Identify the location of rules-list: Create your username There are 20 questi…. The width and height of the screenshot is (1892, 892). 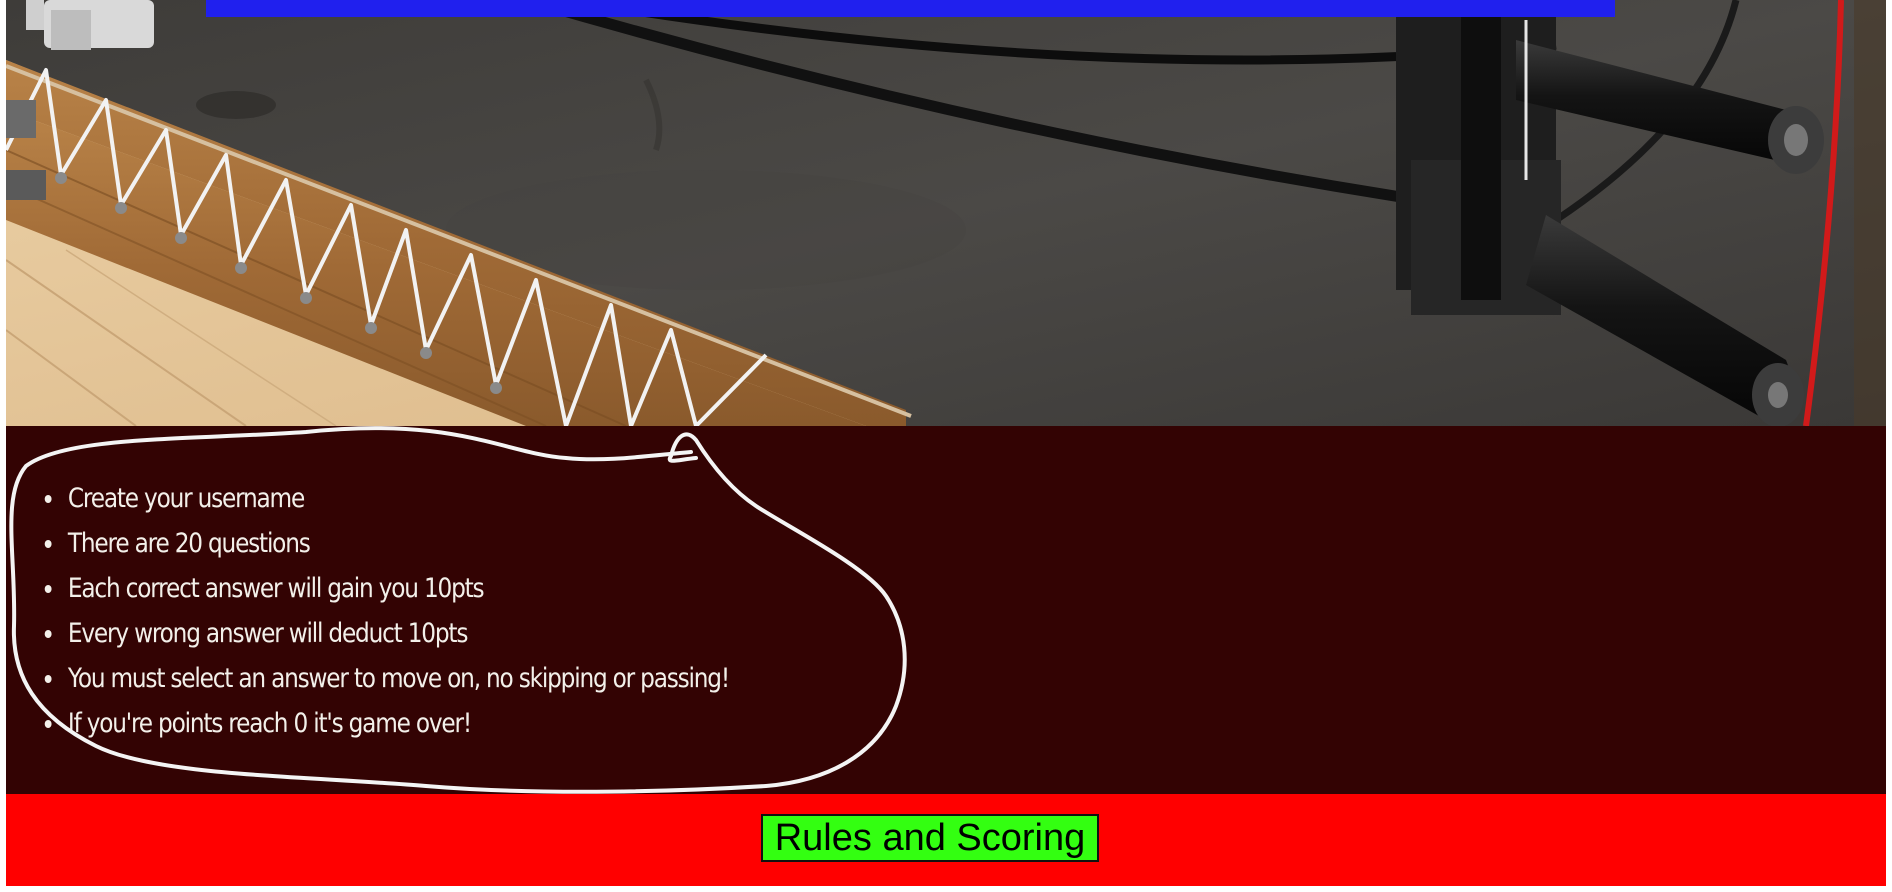
(368, 615).